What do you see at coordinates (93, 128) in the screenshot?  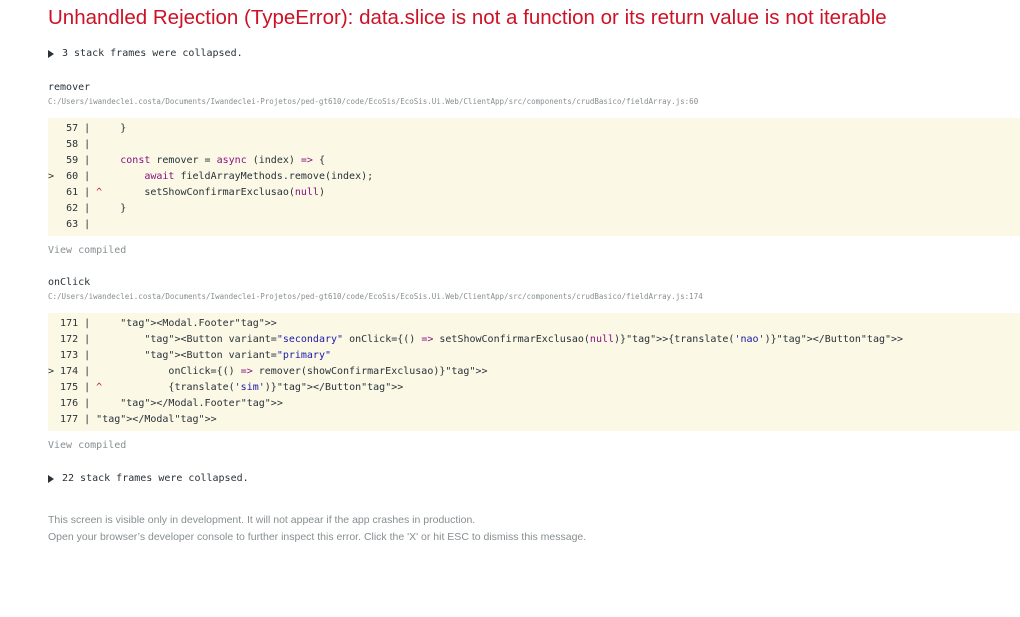 I see `code-line: 57 | }` at bounding box center [93, 128].